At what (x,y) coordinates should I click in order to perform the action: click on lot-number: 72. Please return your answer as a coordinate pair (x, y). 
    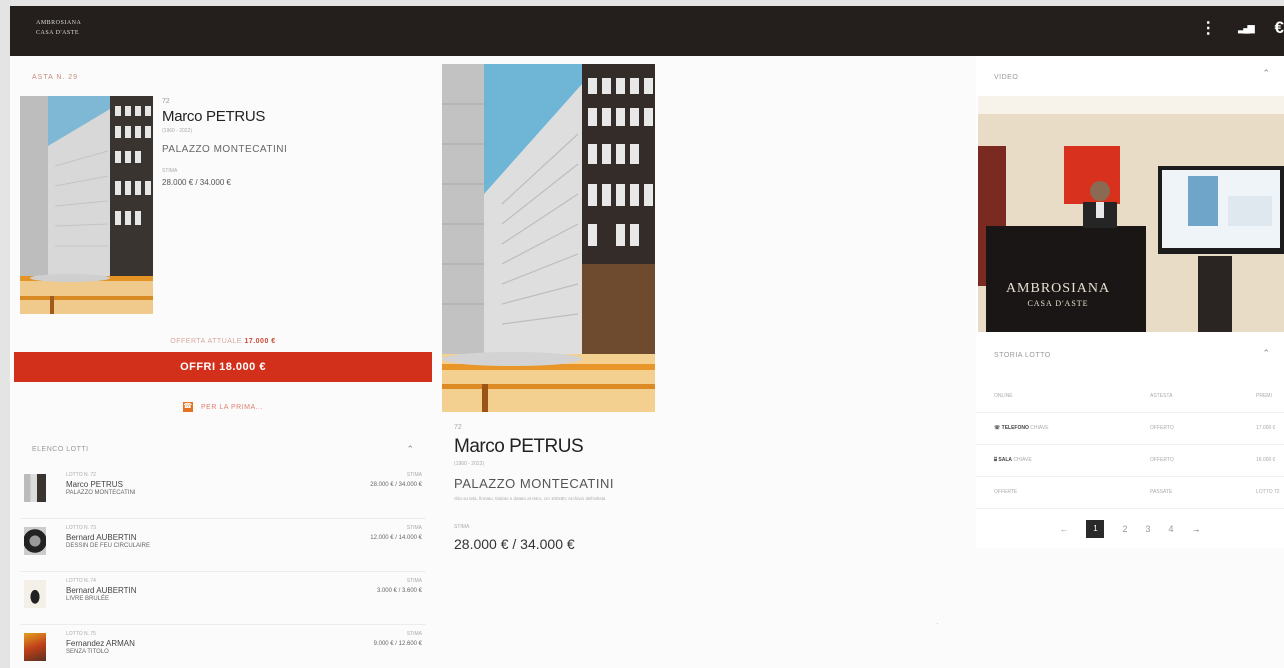
    Looking at the image, I should click on (458, 427).